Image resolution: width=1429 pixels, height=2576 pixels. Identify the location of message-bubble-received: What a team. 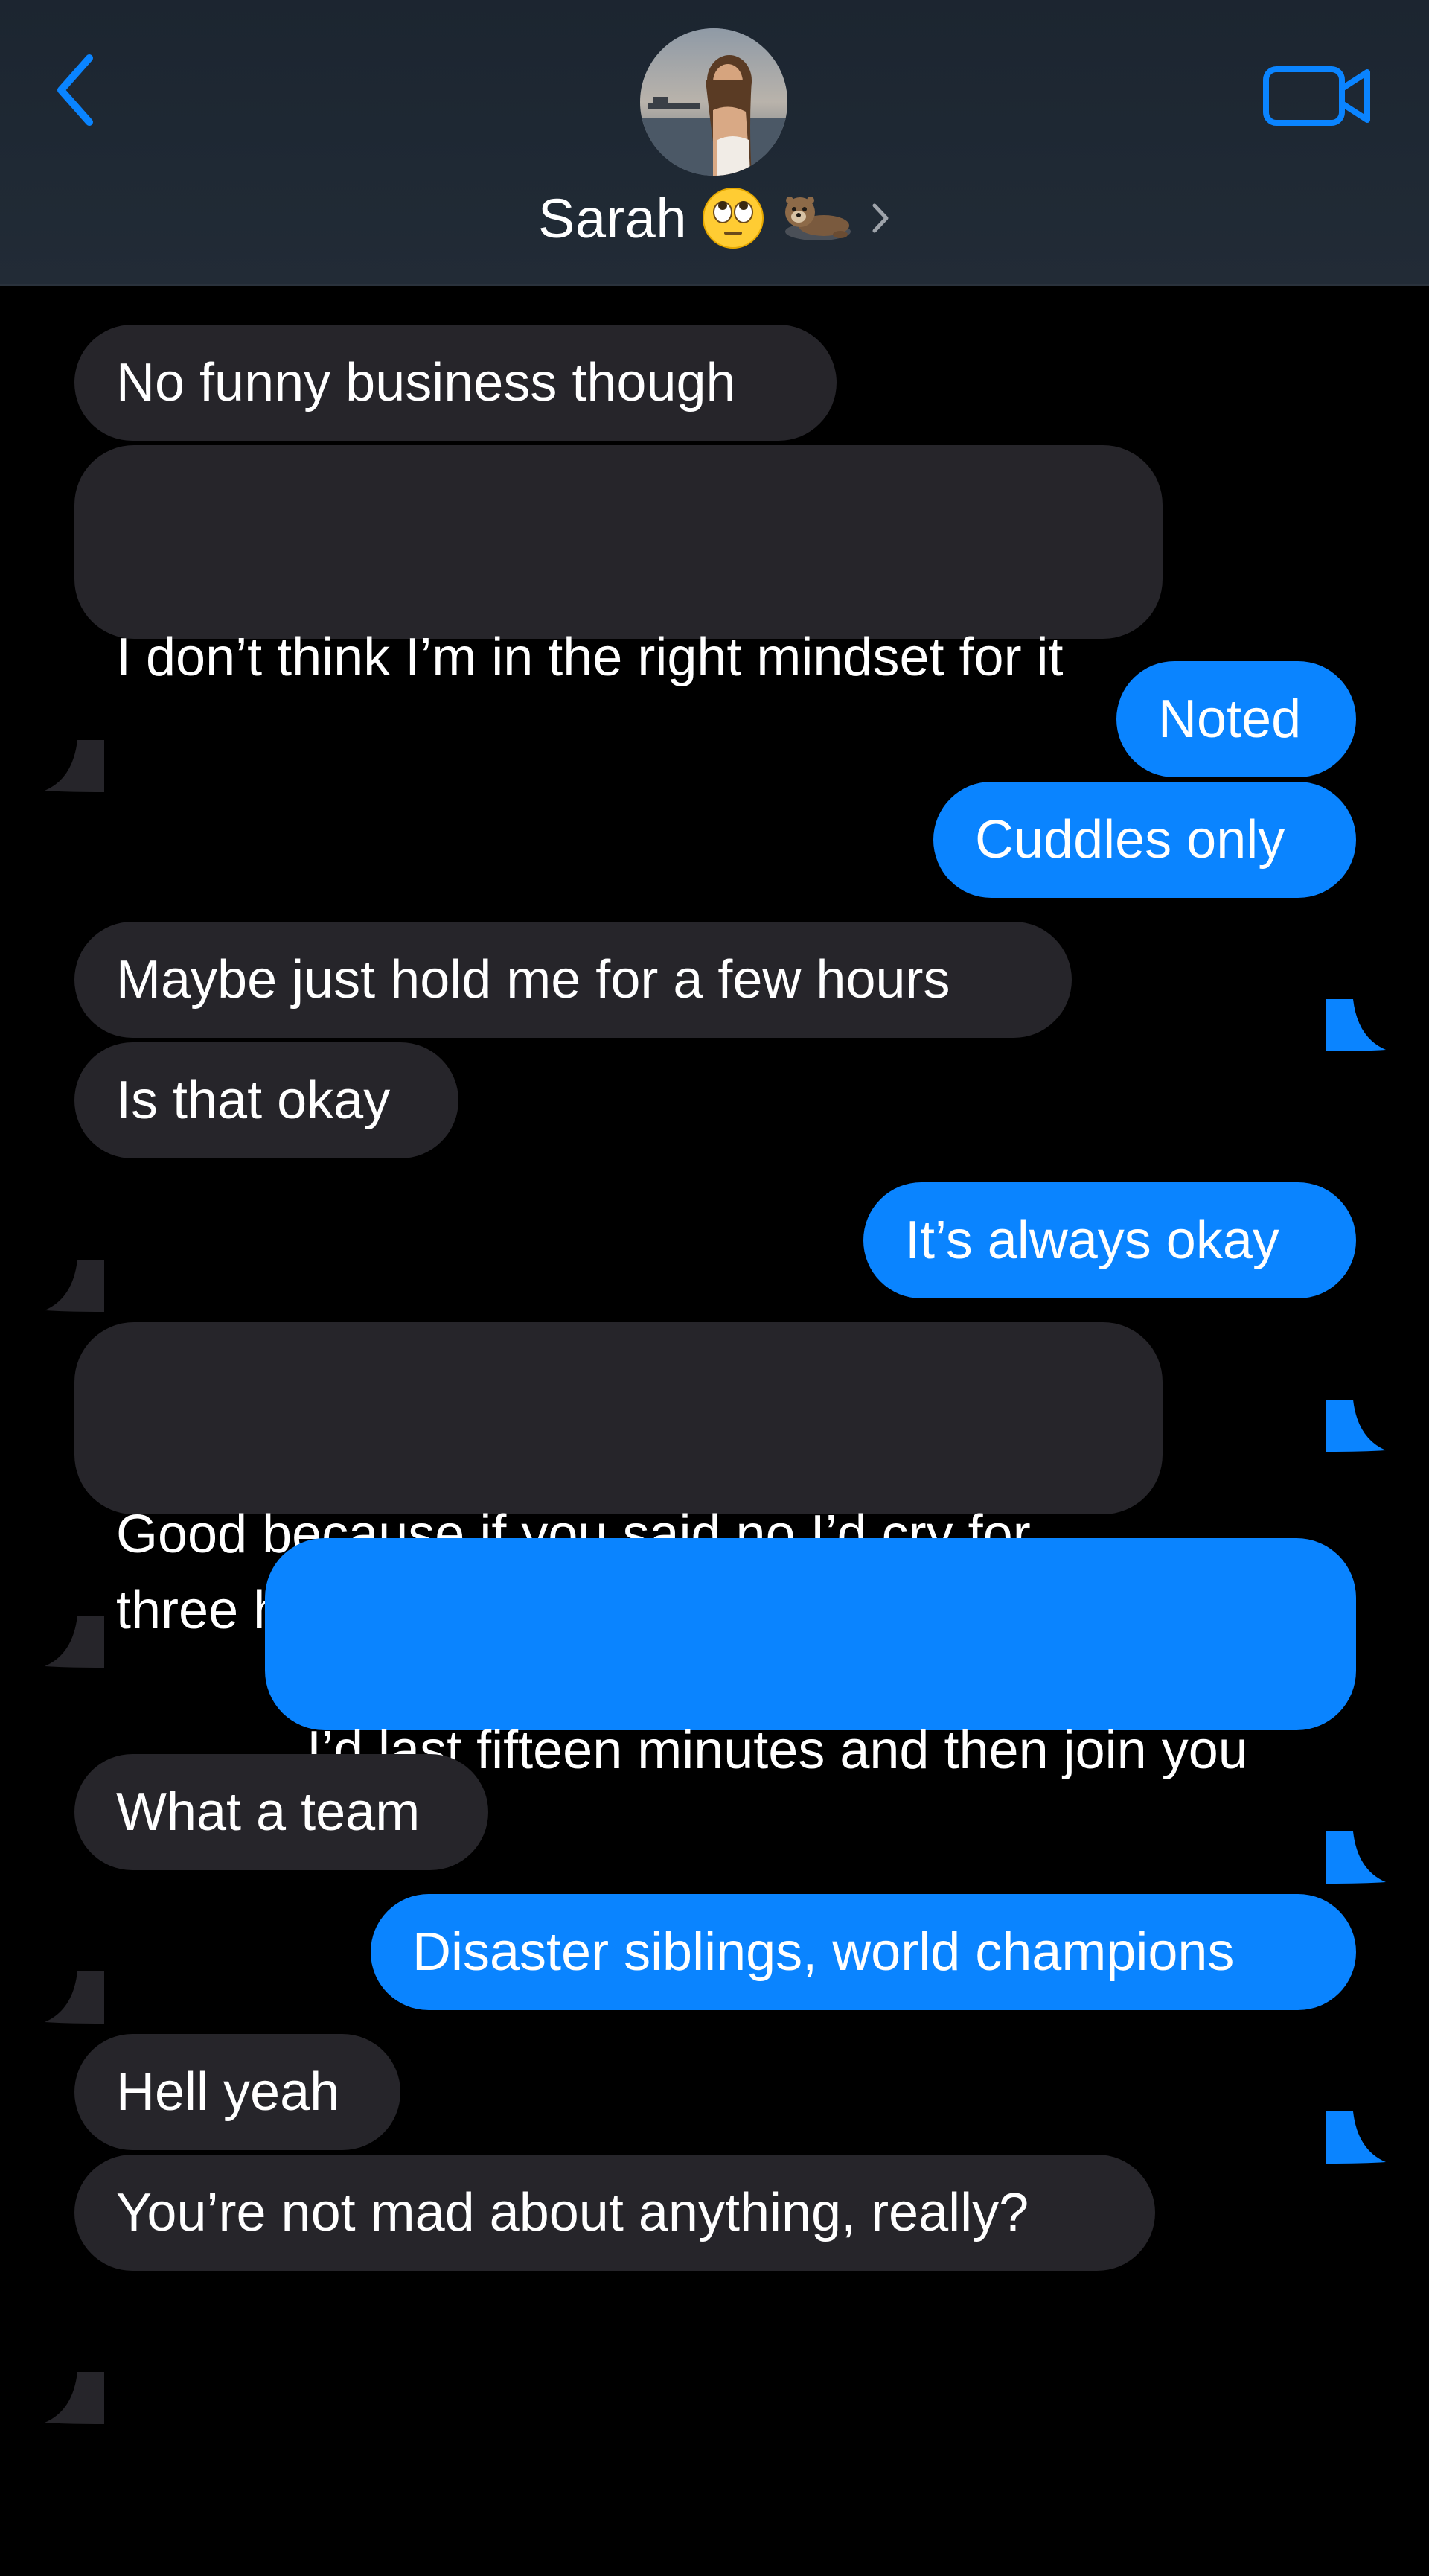
(266, 1889).